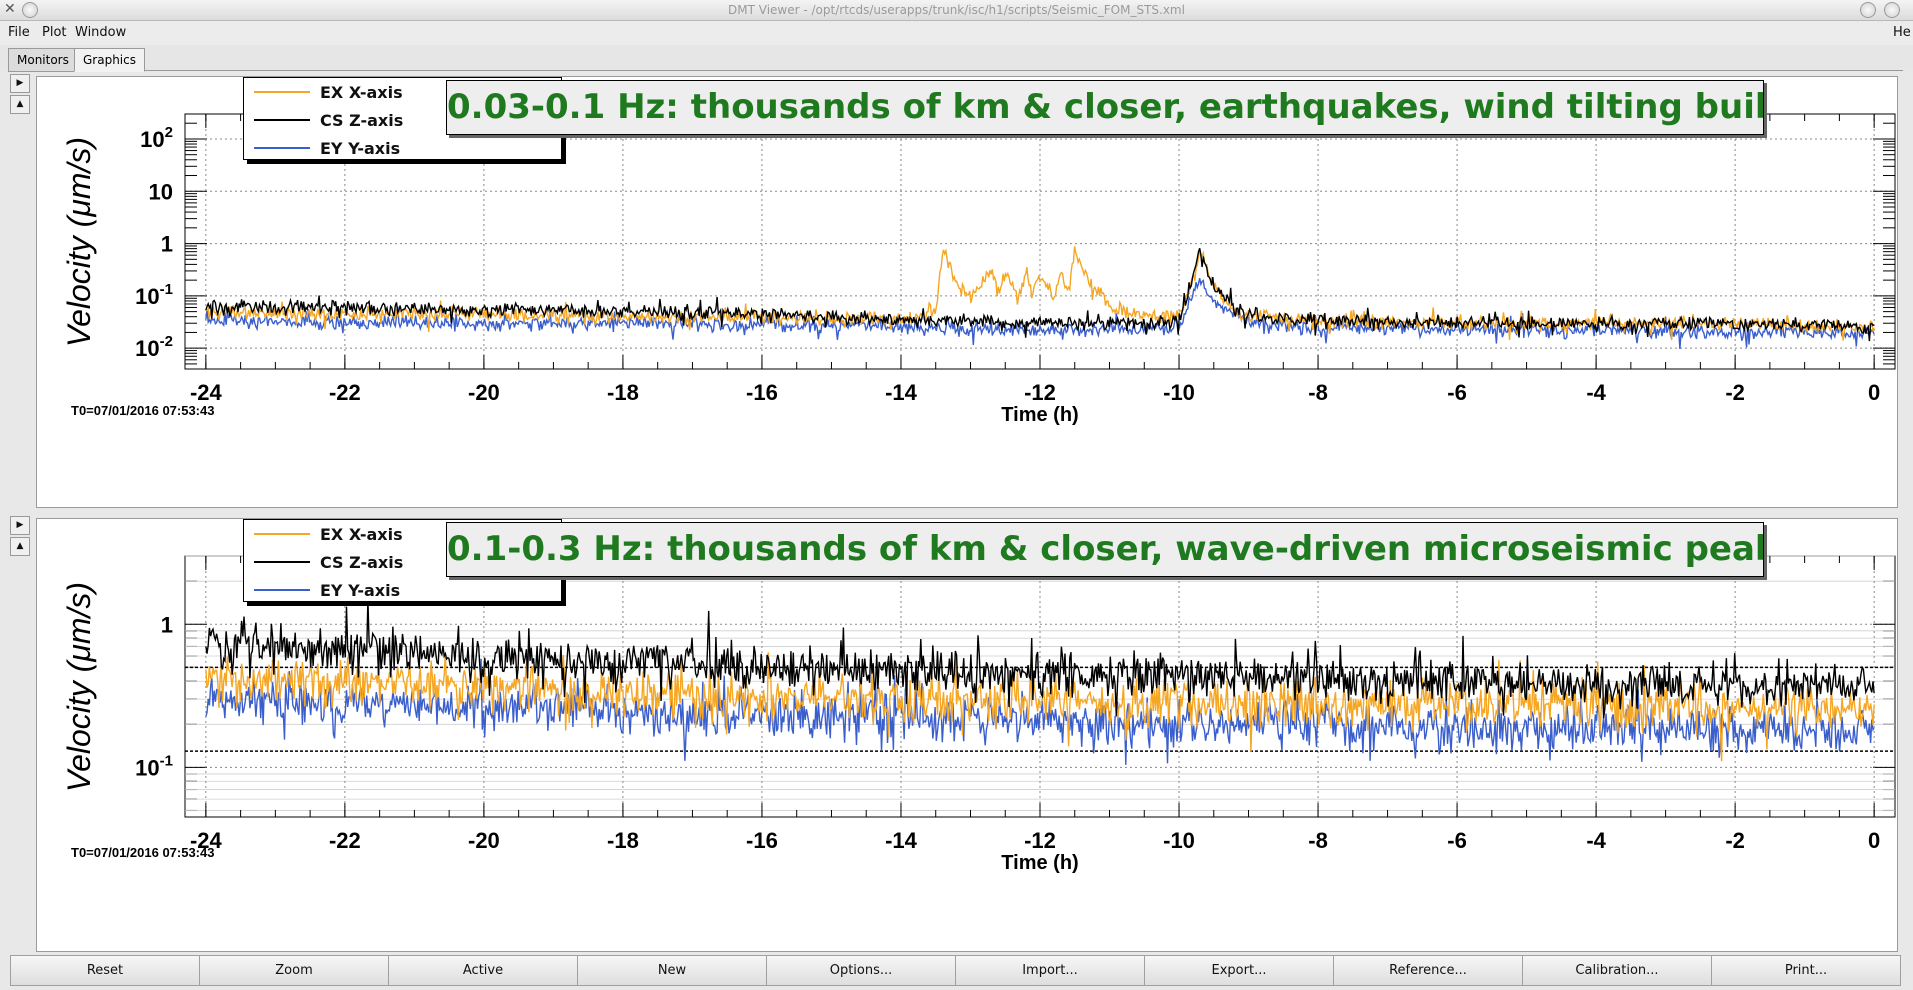  What do you see at coordinates (20, 83) in the screenshot?
I see `panel1-expand-button: ▶` at bounding box center [20, 83].